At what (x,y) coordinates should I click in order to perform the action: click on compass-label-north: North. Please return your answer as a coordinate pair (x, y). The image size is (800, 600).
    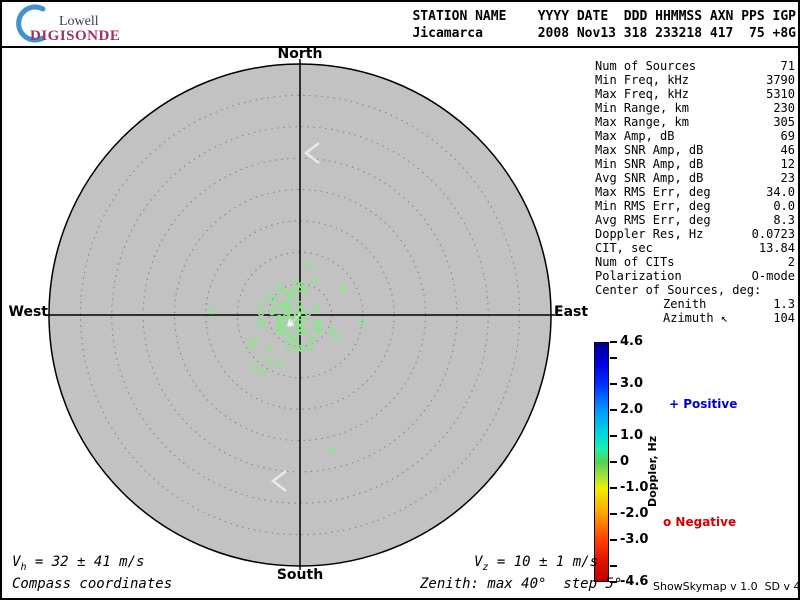
    Looking at the image, I should click on (300, 54).